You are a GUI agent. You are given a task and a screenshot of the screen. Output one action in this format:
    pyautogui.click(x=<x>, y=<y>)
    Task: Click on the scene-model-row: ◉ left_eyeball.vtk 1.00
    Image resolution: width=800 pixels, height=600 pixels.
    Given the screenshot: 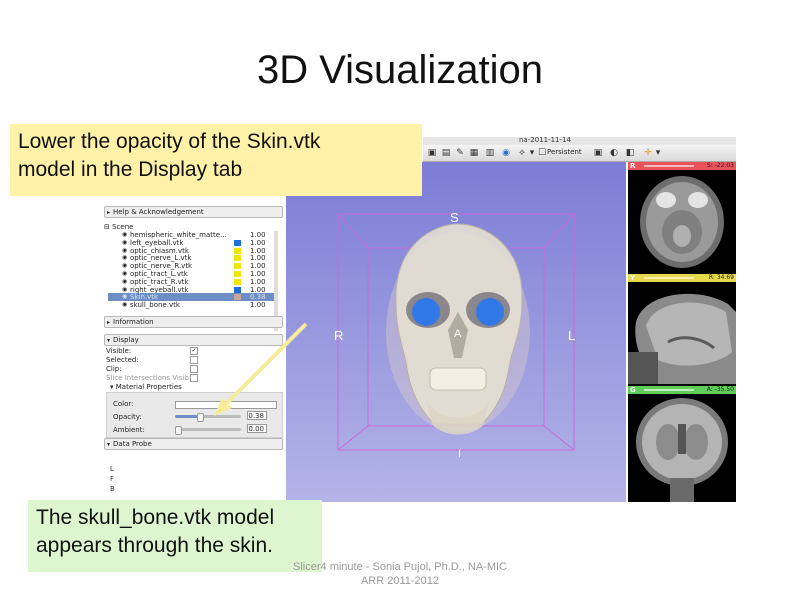 What is the action you would take?
    pyautogui.click(x=192, y=243)
    